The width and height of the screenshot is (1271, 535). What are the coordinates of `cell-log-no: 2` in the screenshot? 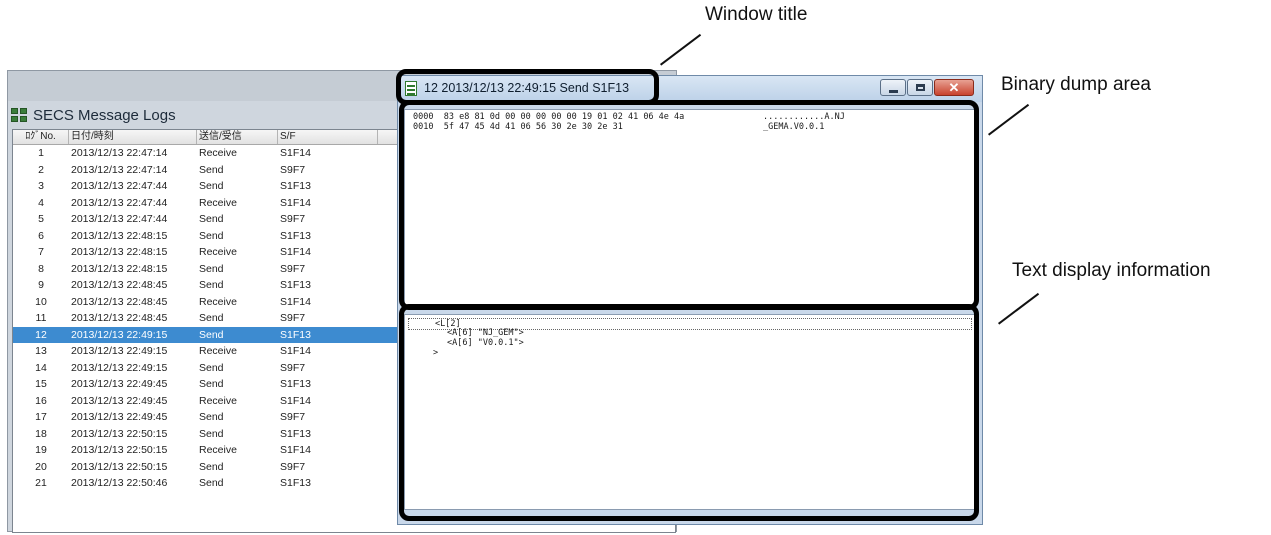 It's located at (41, 169).